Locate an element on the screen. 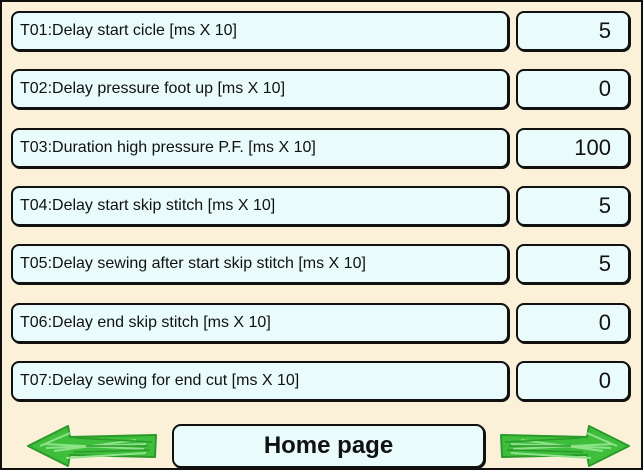 This screenshot has width=643, height=470. param-value-t06: 0 is located at coordinates (573, 323).